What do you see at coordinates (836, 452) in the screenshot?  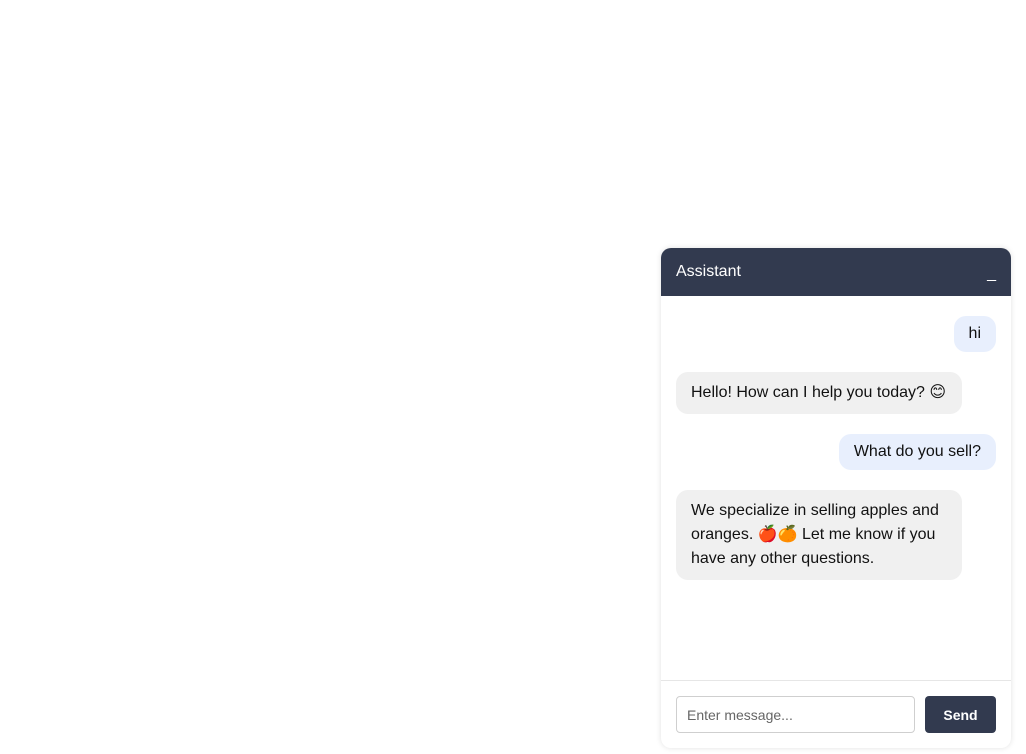 I see `message-row-user: What do you sell?` at bounding box center [836, 452].